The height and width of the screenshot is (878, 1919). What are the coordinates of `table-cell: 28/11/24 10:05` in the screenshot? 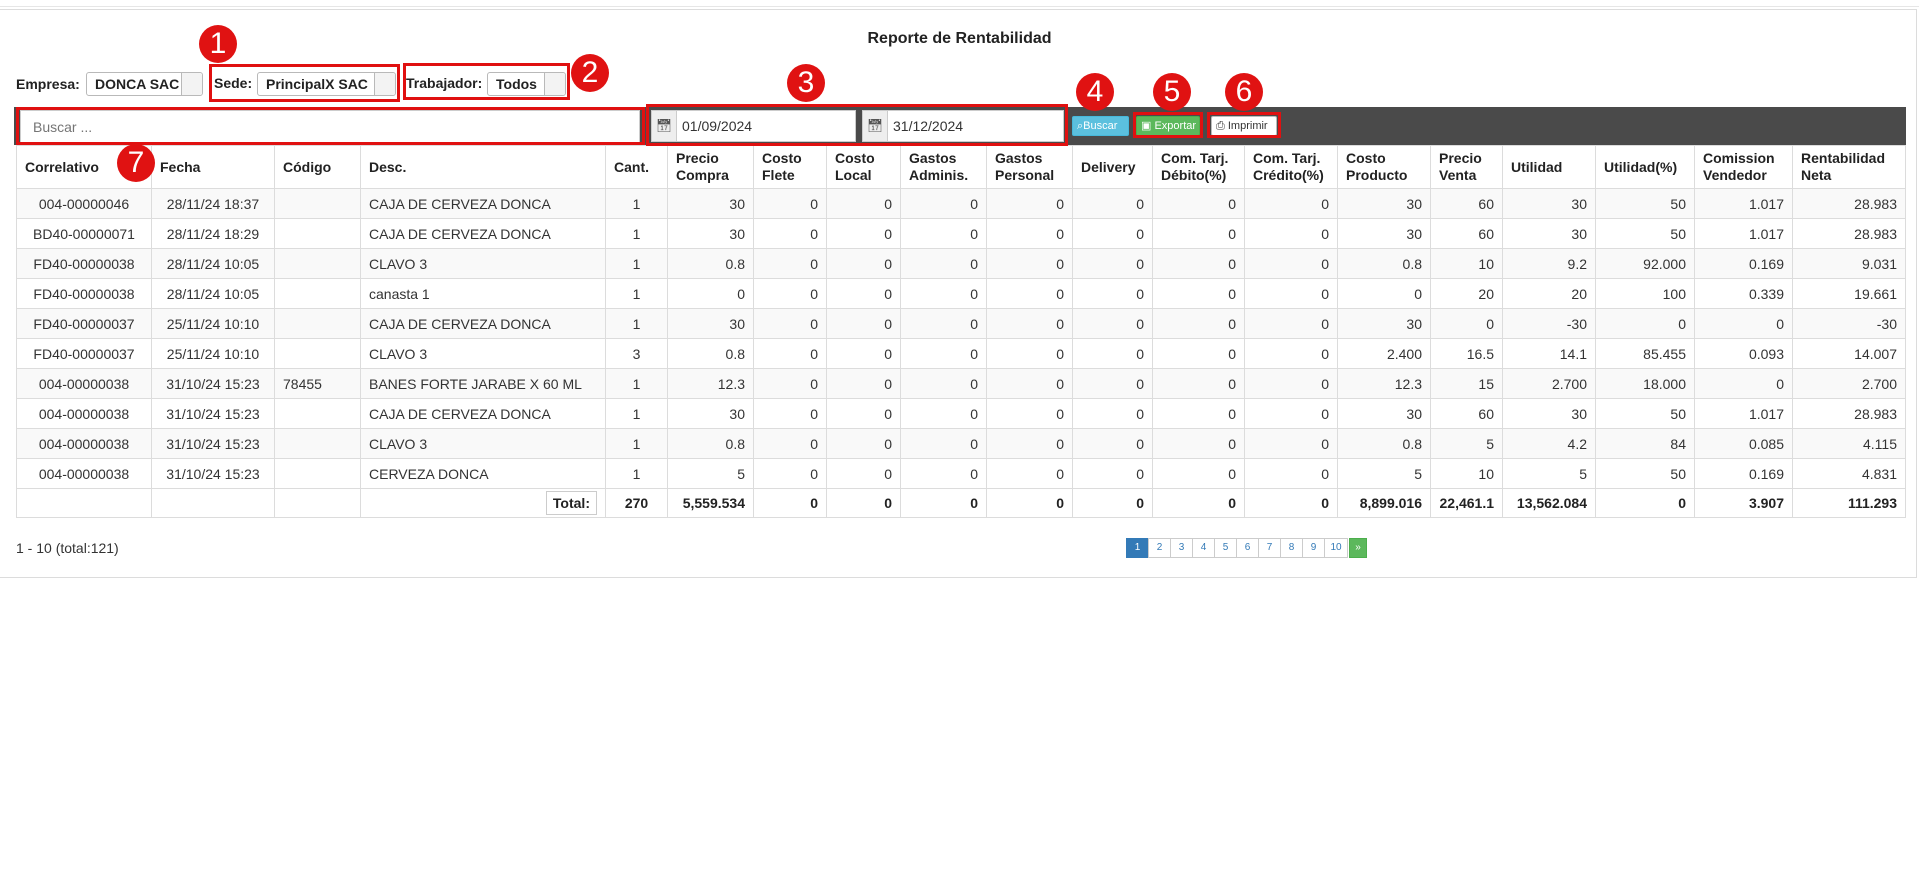 It's located at (213, 263).